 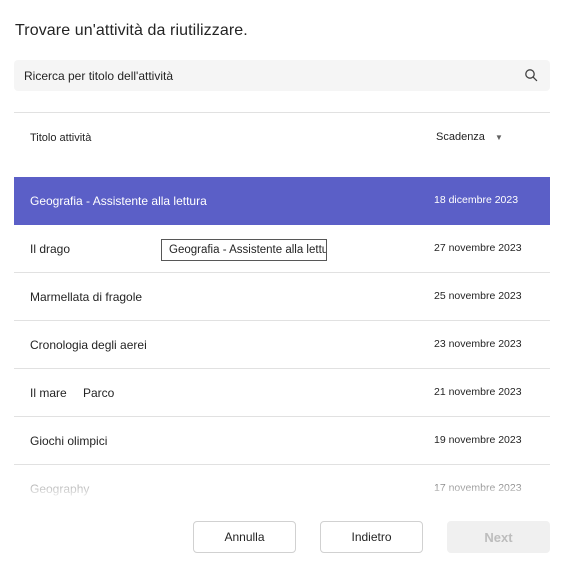 What do you see at coordinates (61, 138) in the screenshot?
I see `column-header-title: Titolo attività` at bounding box center [61, 138].